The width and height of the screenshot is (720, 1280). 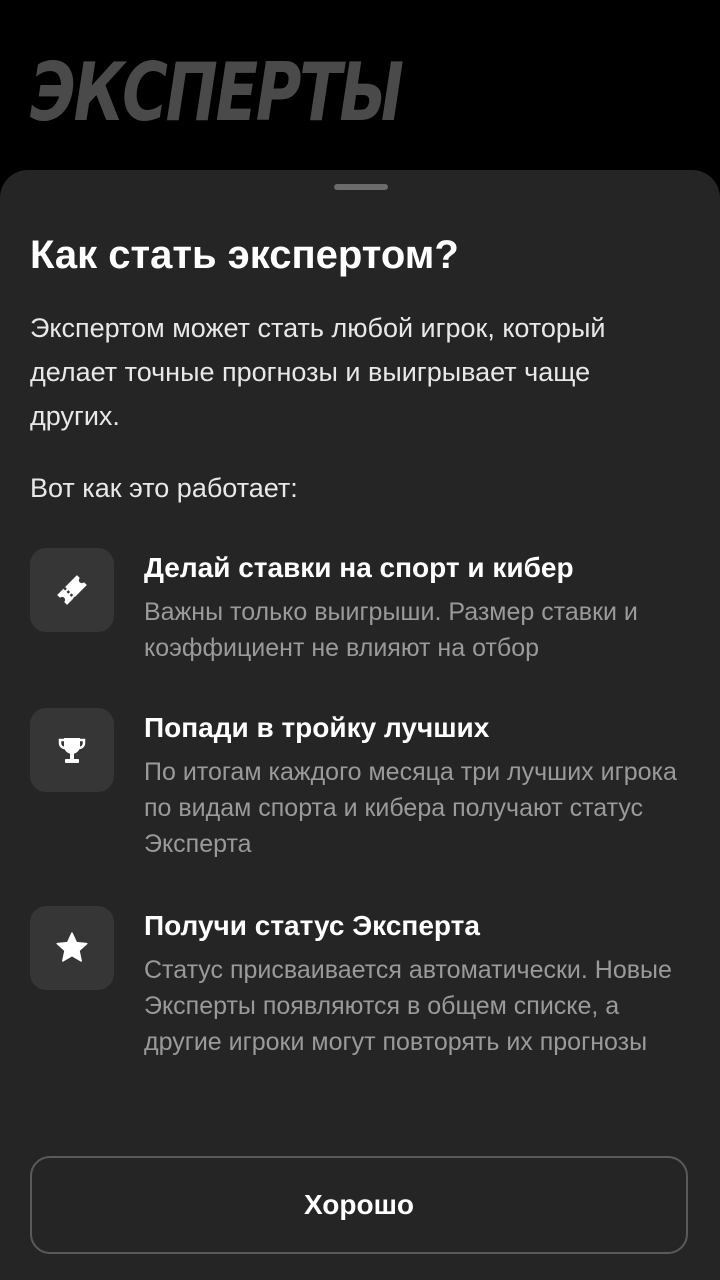 What do you see at coordinates (217, 92) in the screenshot?
I see `background-page-title: ЭКСПЕРТЫ` at bounding box center [217, 92].